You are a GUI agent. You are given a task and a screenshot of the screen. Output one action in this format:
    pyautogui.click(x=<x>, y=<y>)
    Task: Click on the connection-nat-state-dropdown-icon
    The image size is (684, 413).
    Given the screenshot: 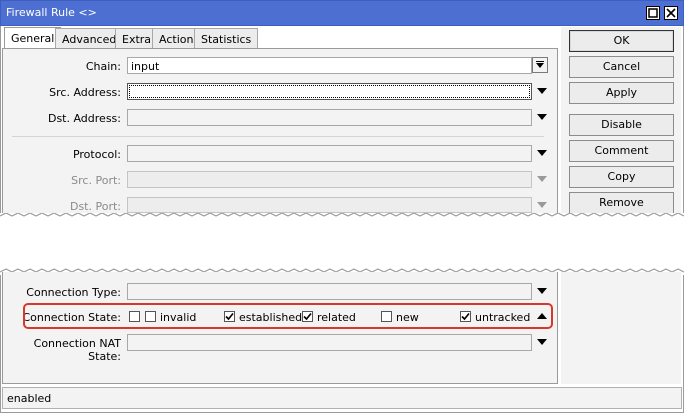 What is the action you would take?
    pyautogui.click(x=542, y=342)
    